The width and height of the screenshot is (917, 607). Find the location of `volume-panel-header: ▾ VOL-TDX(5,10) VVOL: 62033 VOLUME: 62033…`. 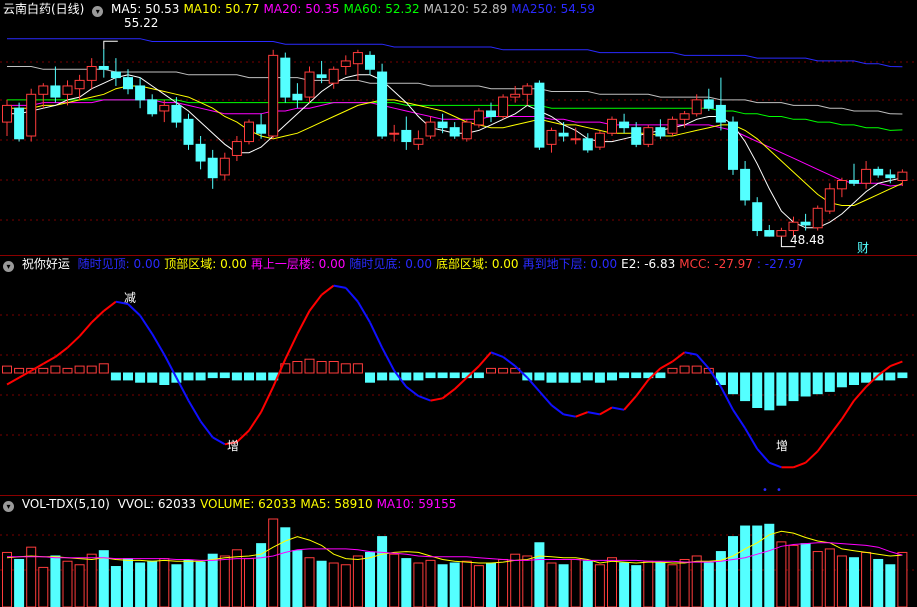

volume-panel-header: ▾ VOL-TDX(5,10) VVOL: 62033 VOLUME: 62033… is located at coordinates (233, 504).